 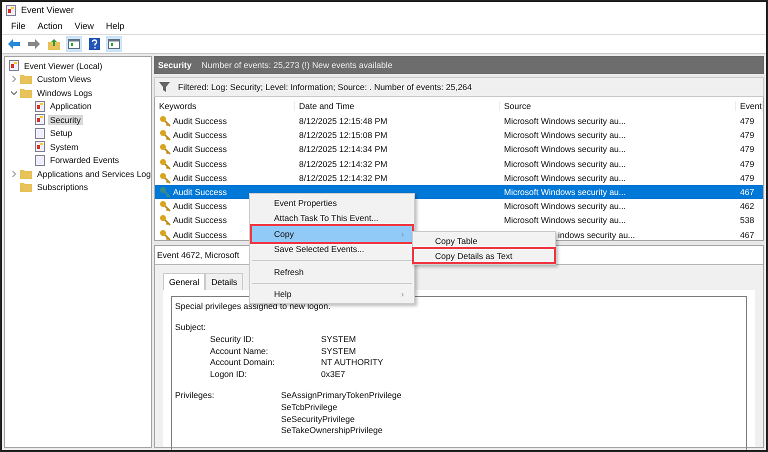 I want to click on back-arrow-icon, so click(x=14, y=44).